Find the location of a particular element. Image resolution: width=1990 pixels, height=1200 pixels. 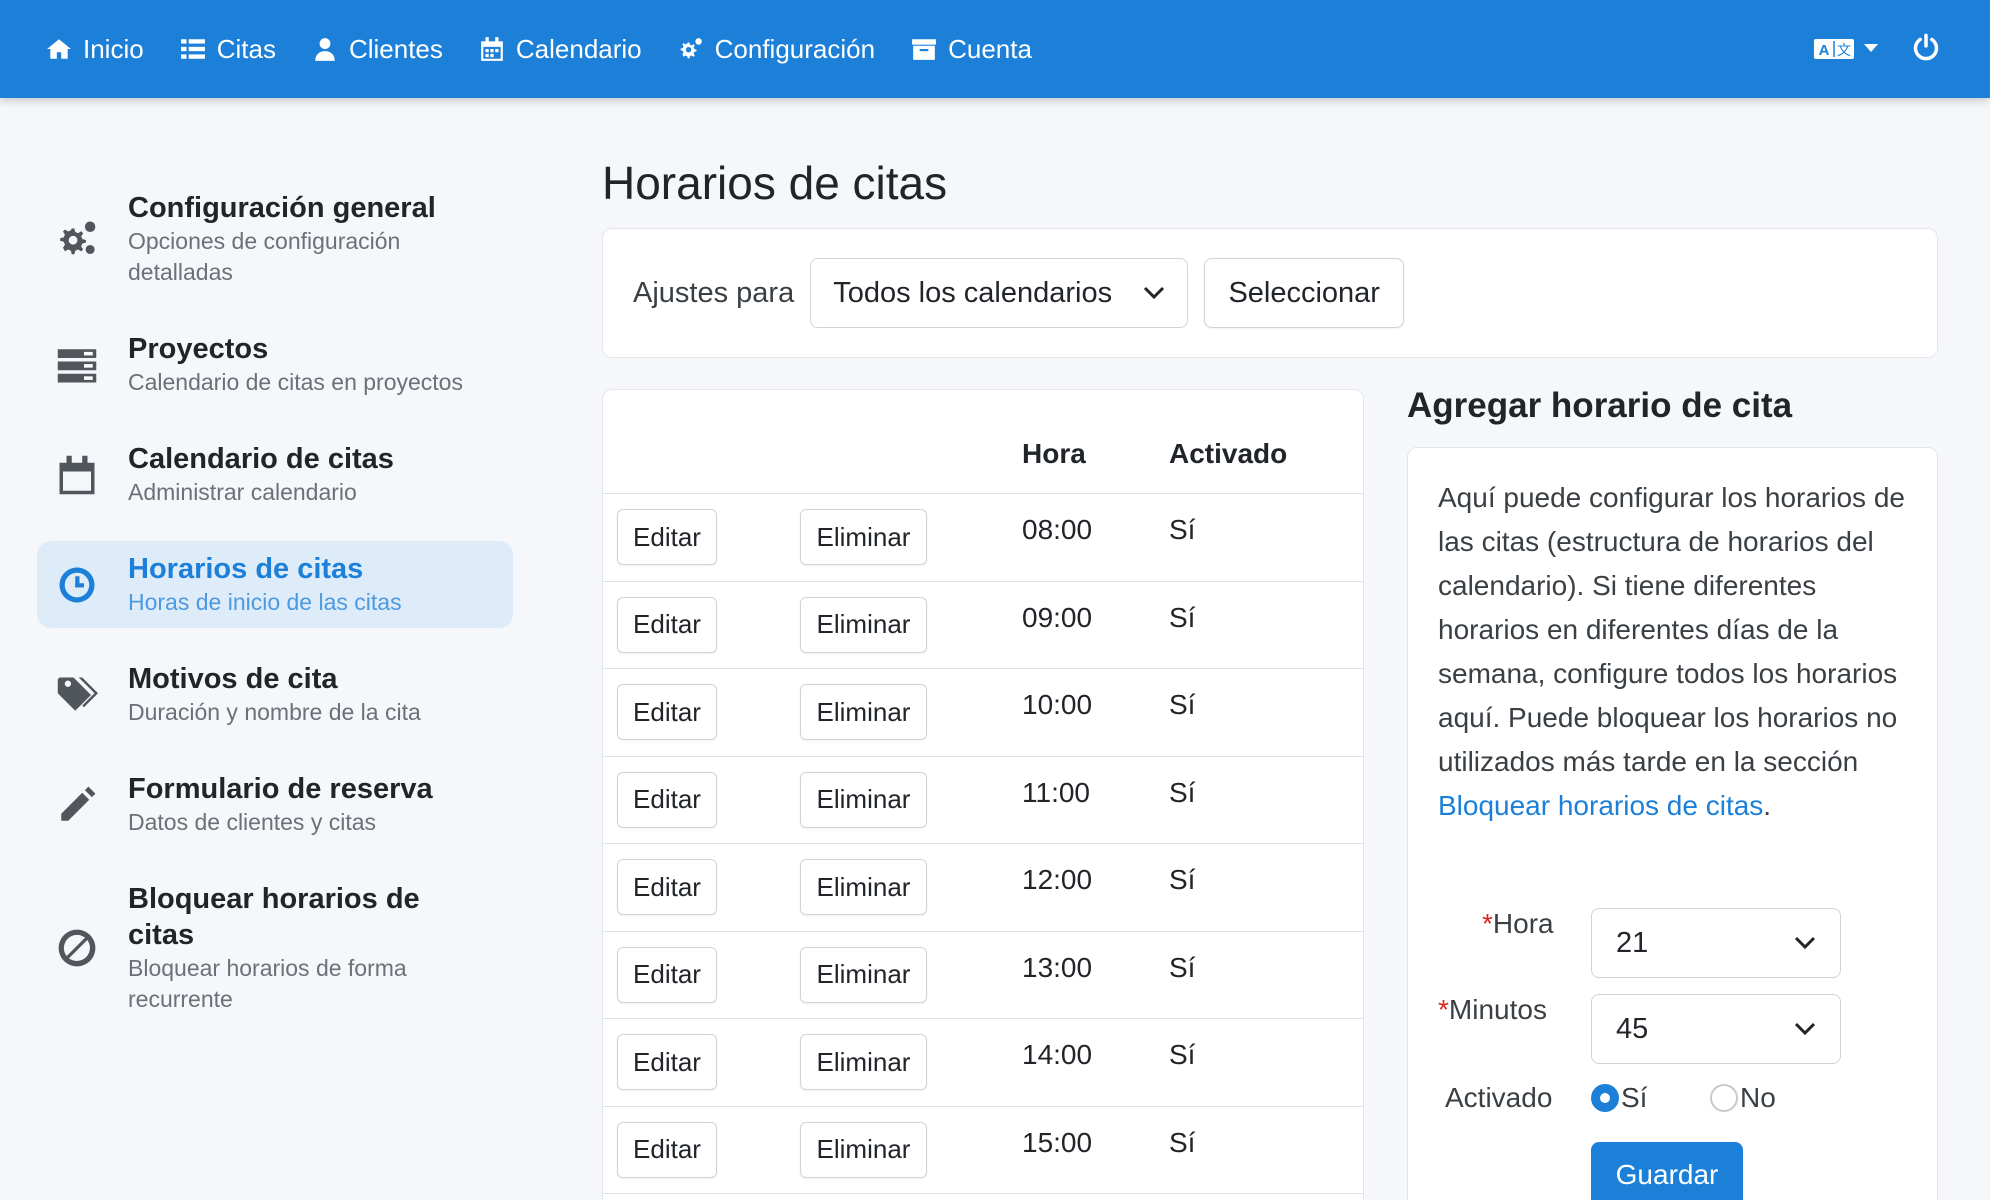

language-dropdown: A 文 is located at coordinates (1846, 49).